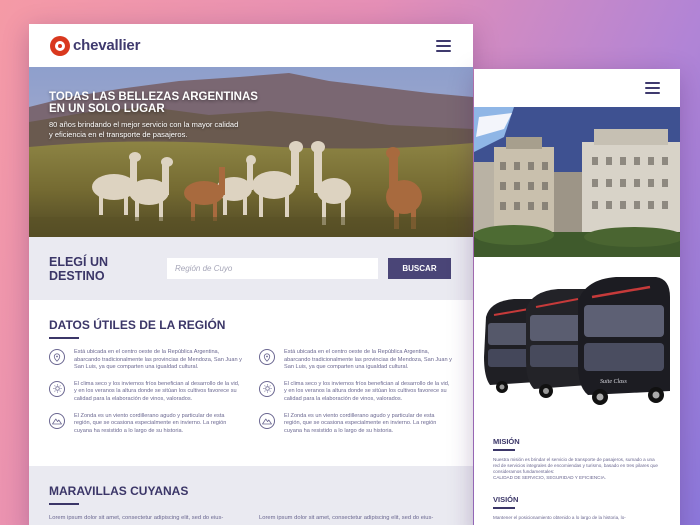 The width and height of the screenshot is (700, 525). Describe the element at coordinates (614, 382) in the screenshot. I see `bus-class-label: Suite Class` at that location.